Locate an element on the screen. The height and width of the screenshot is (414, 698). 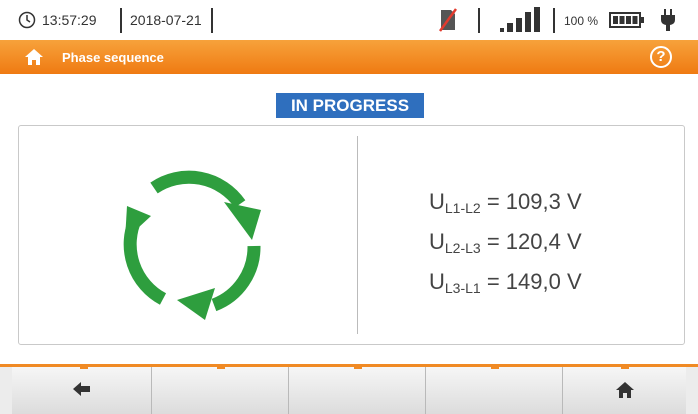
voltage-reading-l3-l1: UL3-L1 = 149,0 V is located at coordinates (505, 282).